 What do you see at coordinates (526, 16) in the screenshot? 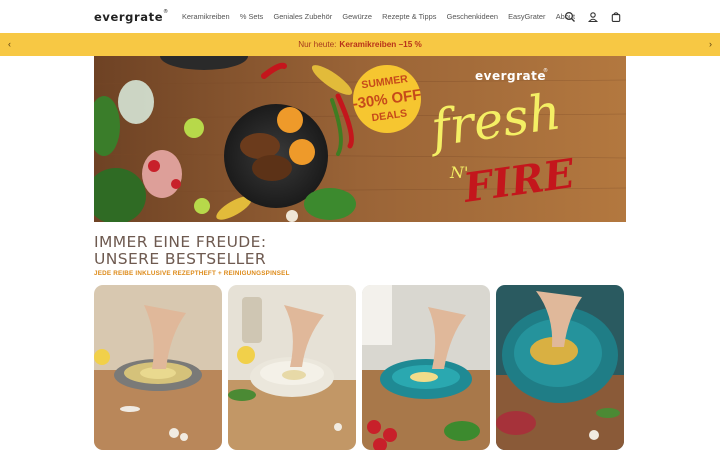
I see `nav-item-easygrater: EasyGrater` at bounding box center [526, 16].